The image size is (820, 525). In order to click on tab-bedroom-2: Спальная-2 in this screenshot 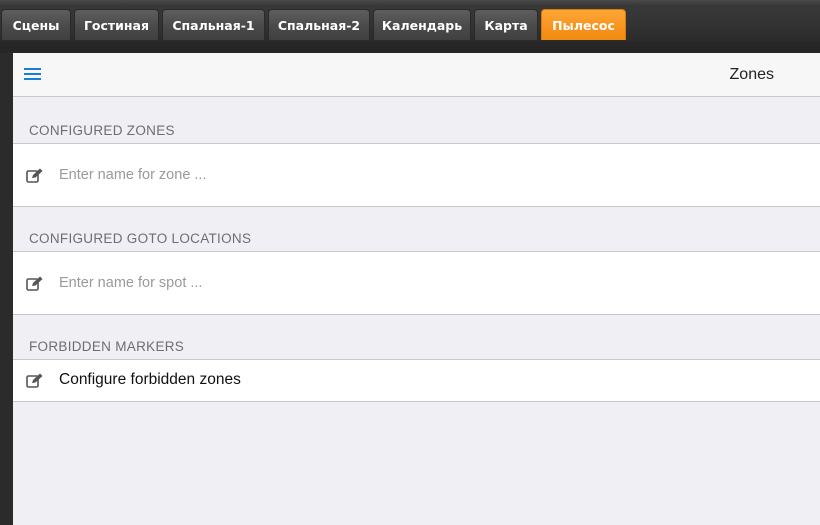, I will do `click(319, 24)`.